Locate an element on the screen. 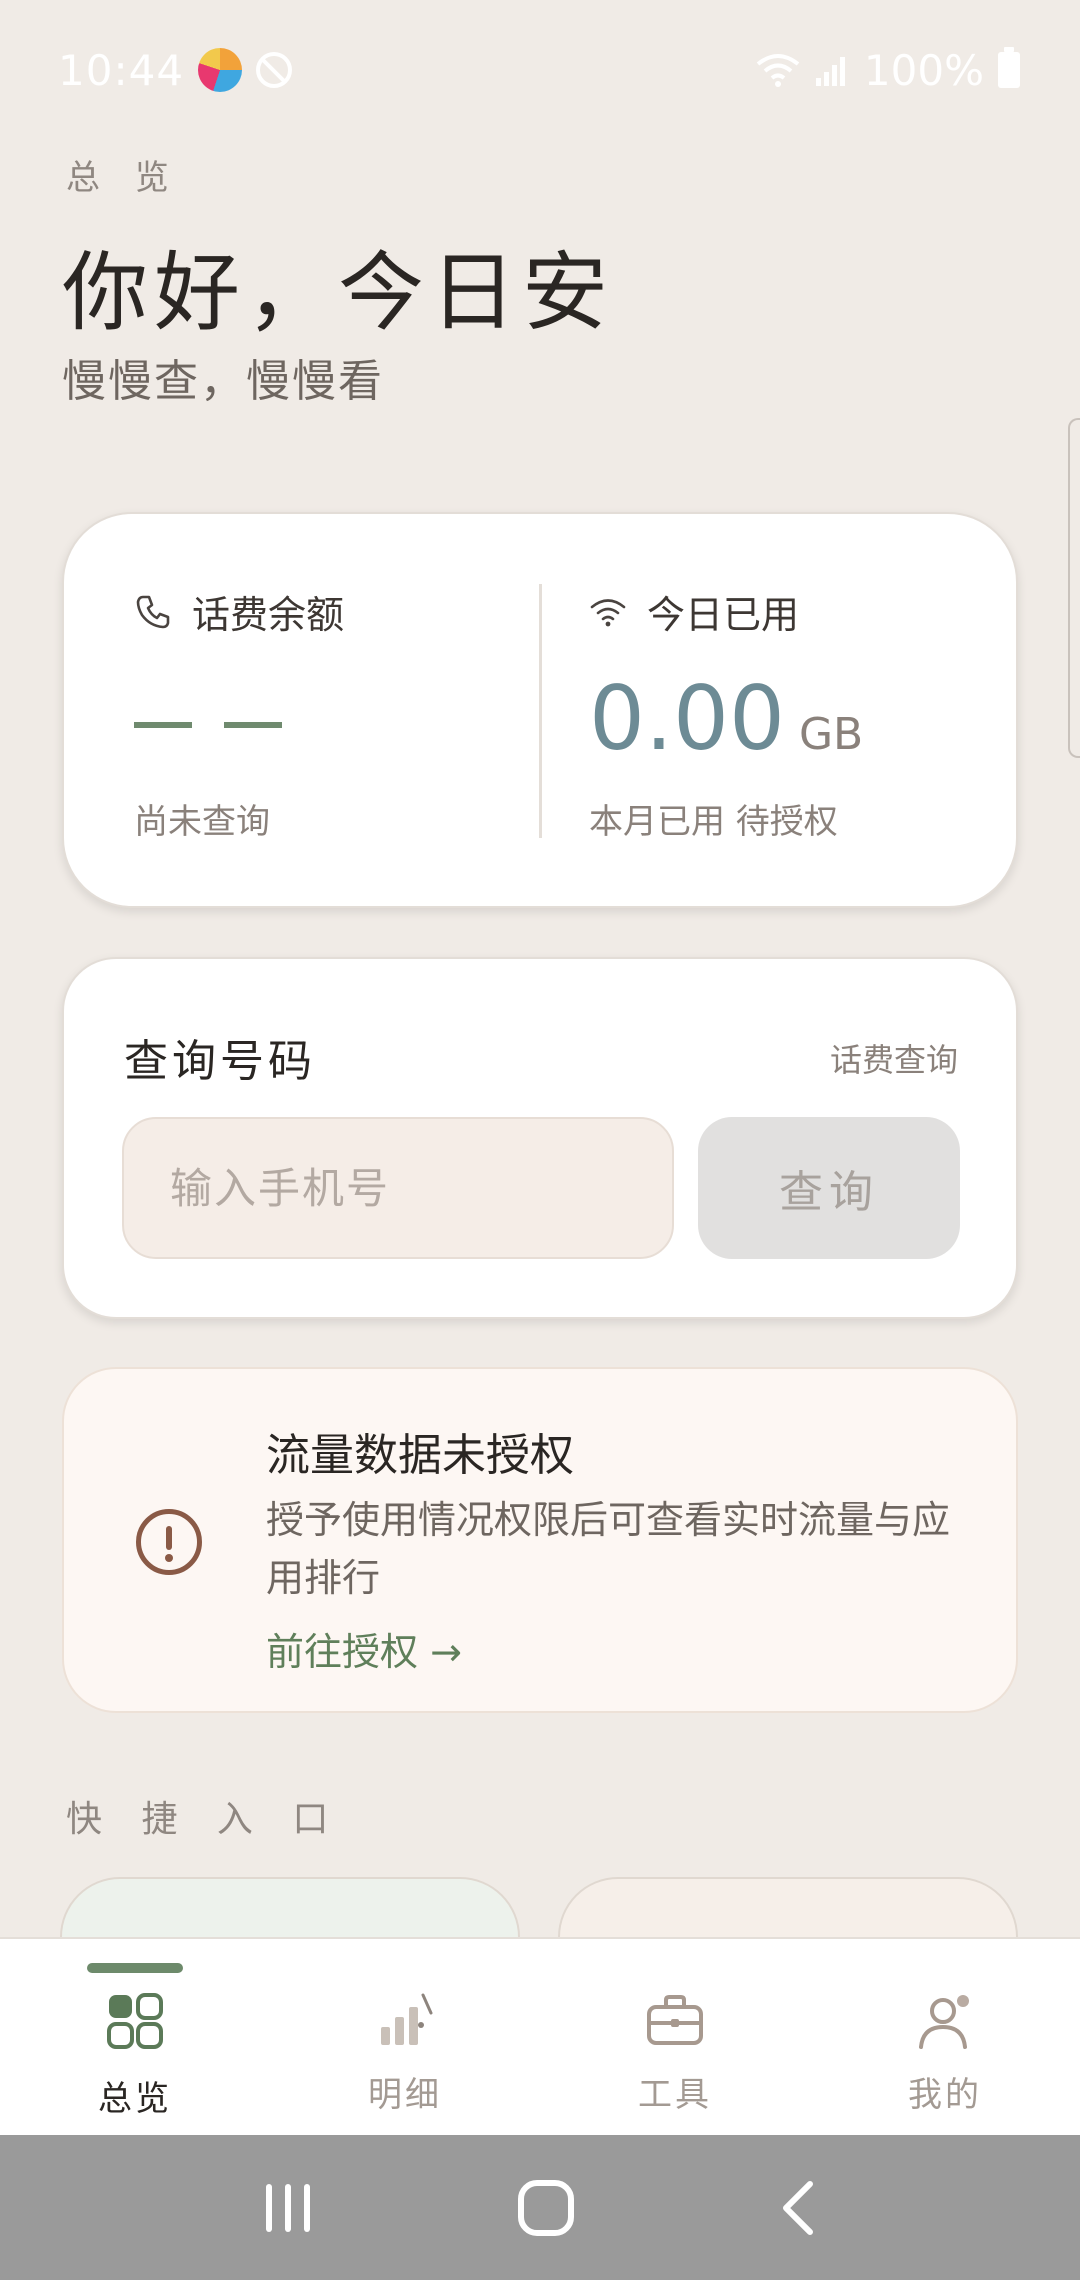 The width and height of the screenshot is (1080, 2280). status-bar: 10:44 100% is located at coordinates (540, 70).